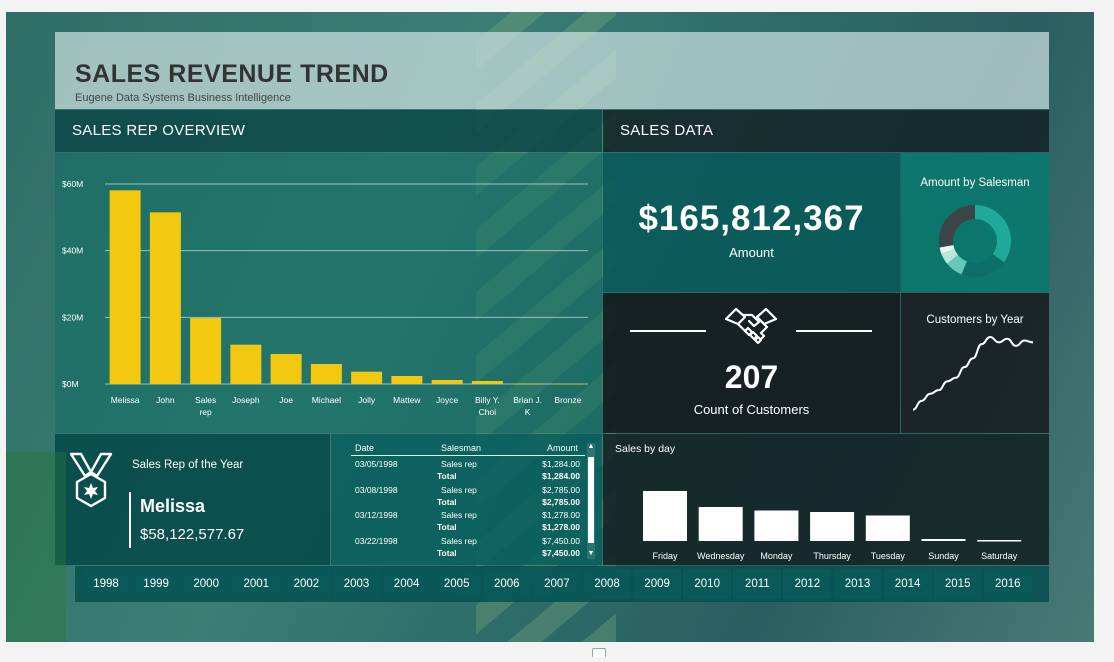 The image size is (1114, 662). What do you see at coordinates (607, 584) in the screenshot?
I see `year-button-2008: 2008` at bounding box center [607, 584].